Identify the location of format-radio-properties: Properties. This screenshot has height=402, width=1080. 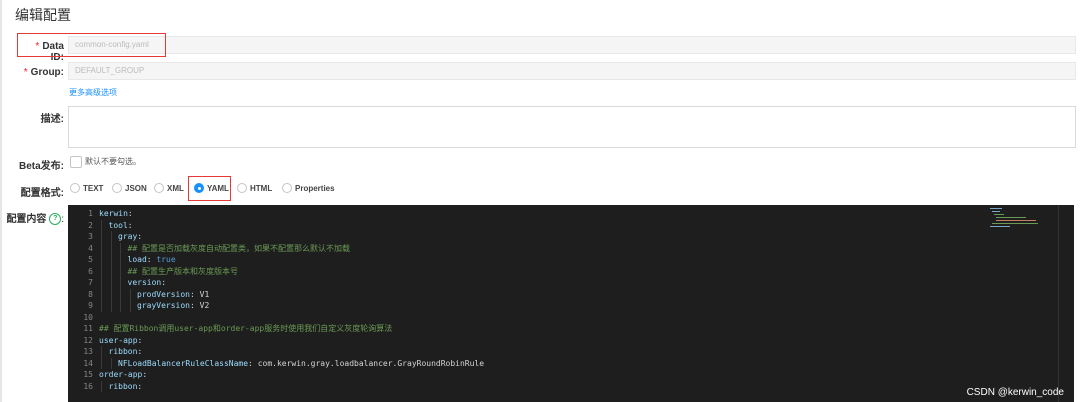
(308, 188).